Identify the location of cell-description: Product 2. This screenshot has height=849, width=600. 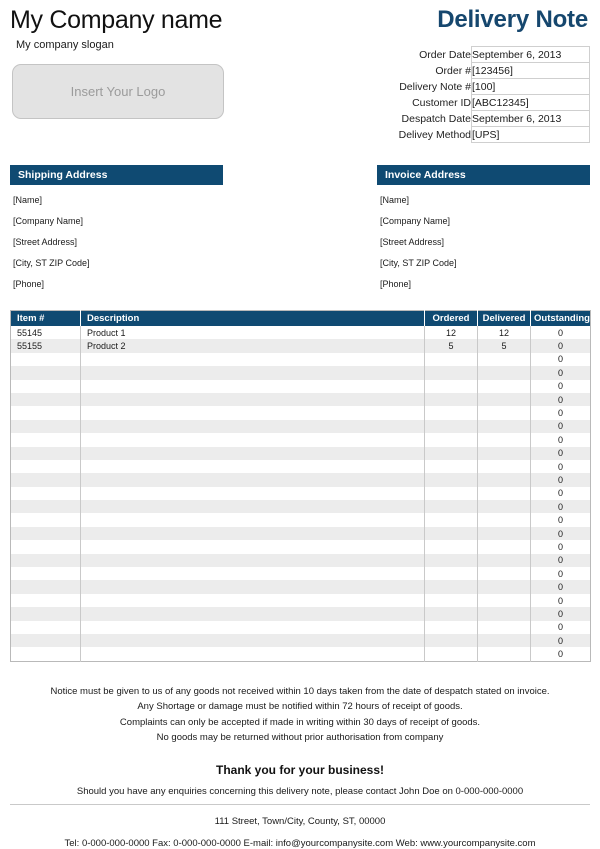
(252, 346).